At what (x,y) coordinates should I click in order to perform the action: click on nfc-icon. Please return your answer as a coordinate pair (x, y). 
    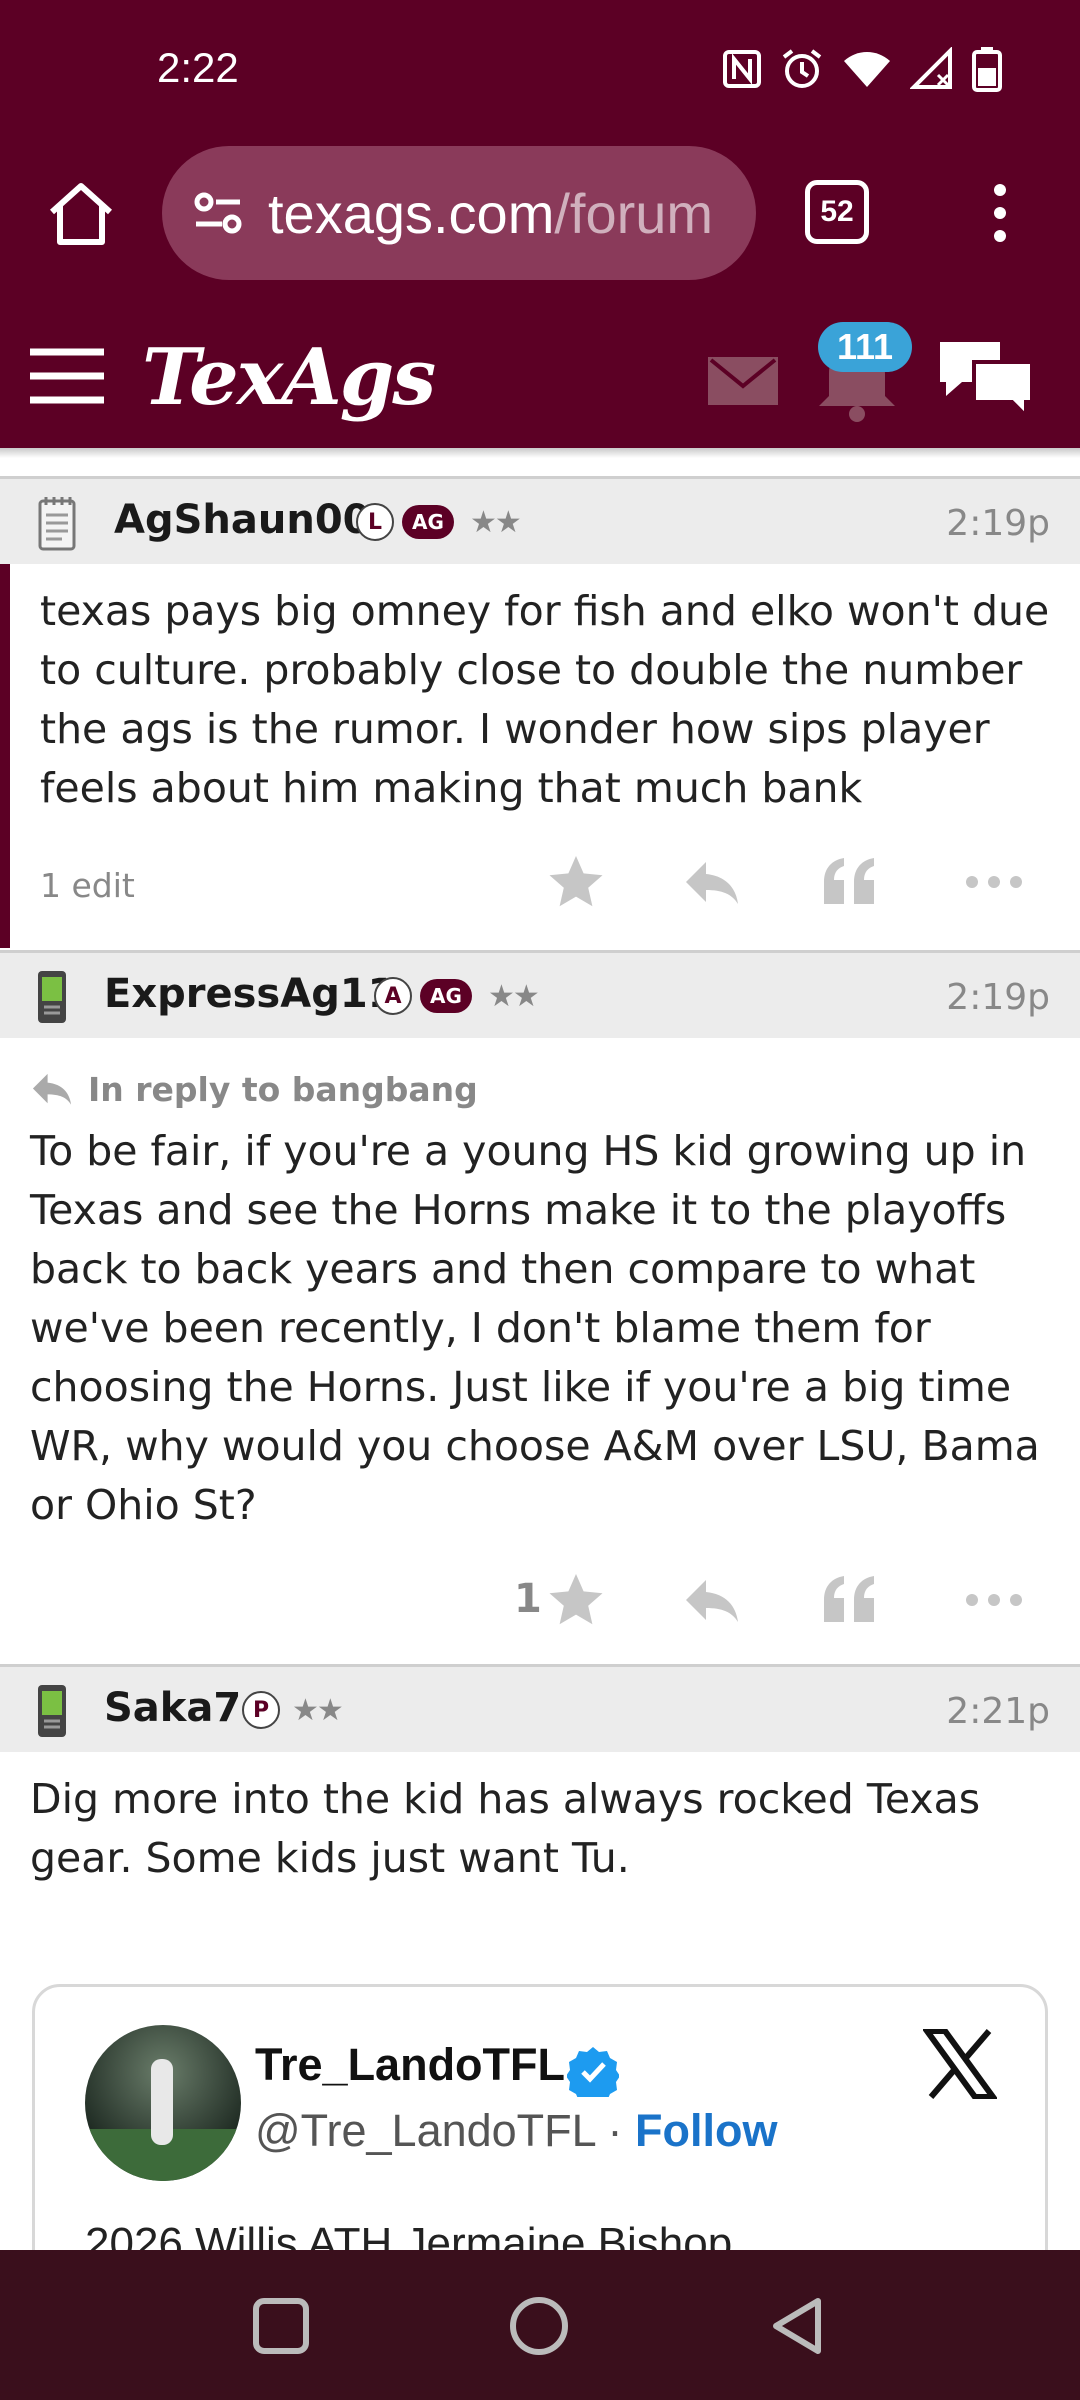
    Looking at the image, I should click on (742, 69).